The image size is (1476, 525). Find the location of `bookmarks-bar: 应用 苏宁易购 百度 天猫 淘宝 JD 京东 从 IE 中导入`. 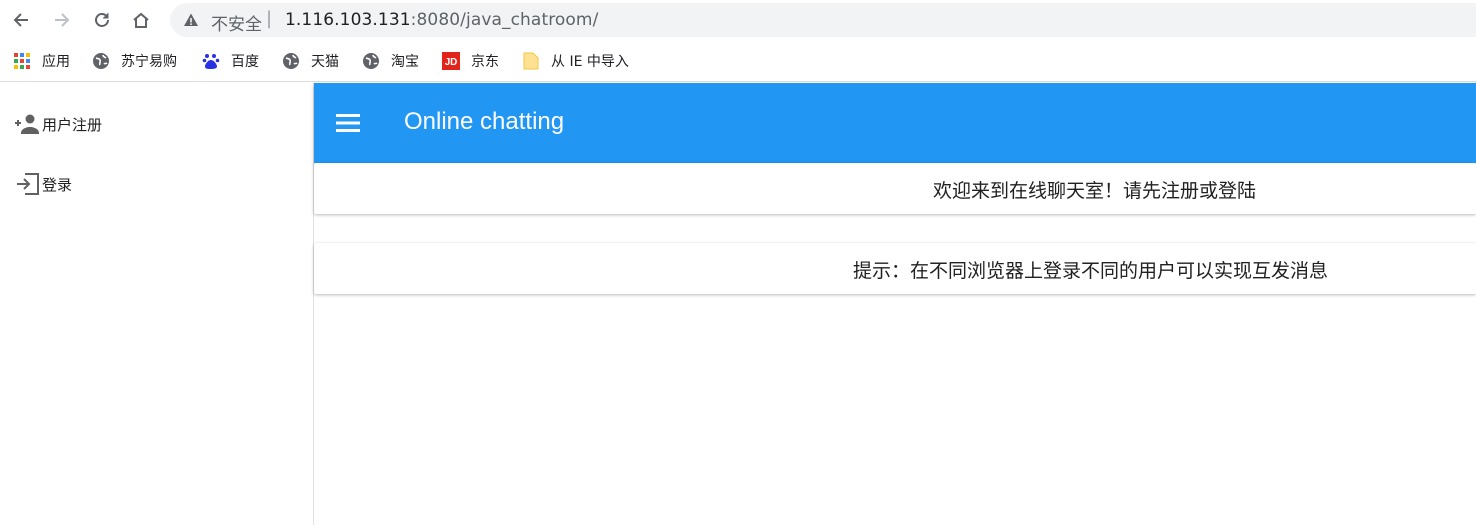

bookmarks-bar: 应用 苏宁易购 百度 天猫 淘宝 JD 京东 从 IE 中导入 is located at coordinates (738, 61).